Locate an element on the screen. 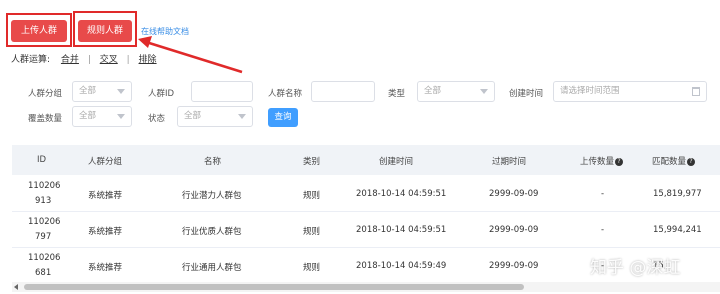 The image size is (720, 294). coverage-filter-label: 覆盖数量 is located at coordinates (45, 119).